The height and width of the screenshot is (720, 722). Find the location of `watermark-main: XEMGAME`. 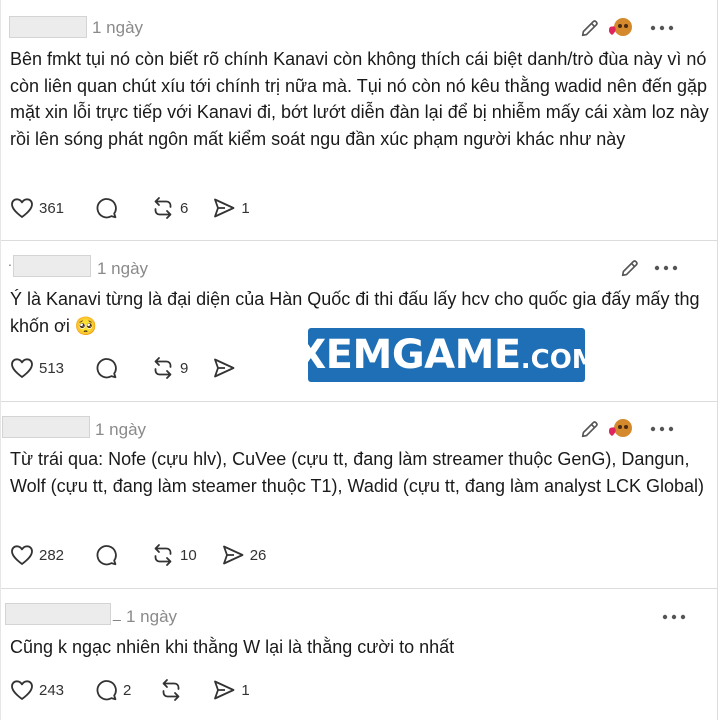

watermark-main: XEMGAME is located at coordinates (408, 355).